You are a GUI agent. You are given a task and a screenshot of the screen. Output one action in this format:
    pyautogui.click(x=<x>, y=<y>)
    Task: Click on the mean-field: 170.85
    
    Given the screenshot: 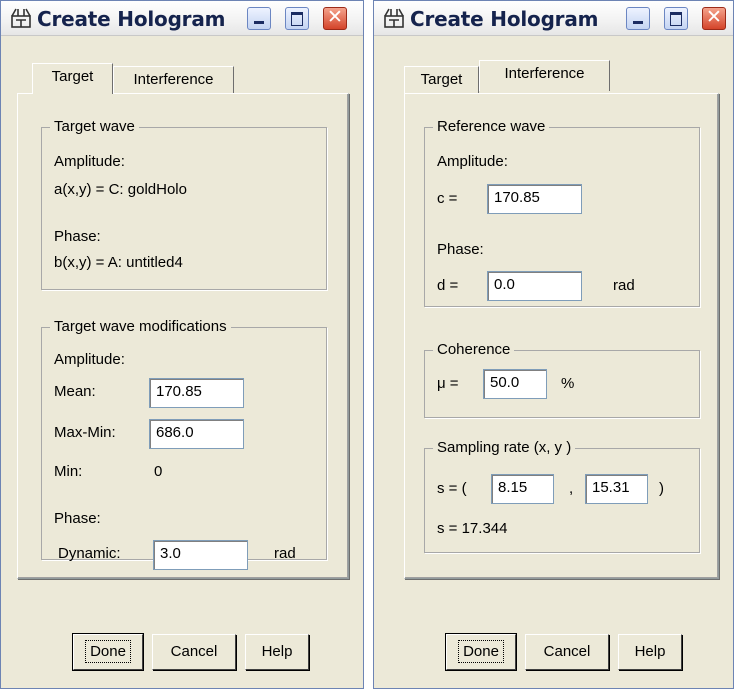 What is the action you would take?
    pyautogui.click(x=196, y=393)
    